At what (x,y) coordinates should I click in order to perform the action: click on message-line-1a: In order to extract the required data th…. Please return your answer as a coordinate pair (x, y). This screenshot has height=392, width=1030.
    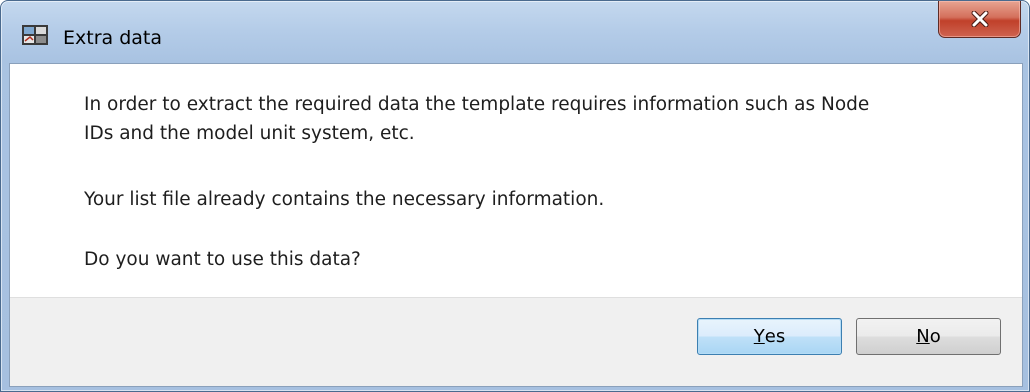
    Looking at the image, I should click on (477, 104).